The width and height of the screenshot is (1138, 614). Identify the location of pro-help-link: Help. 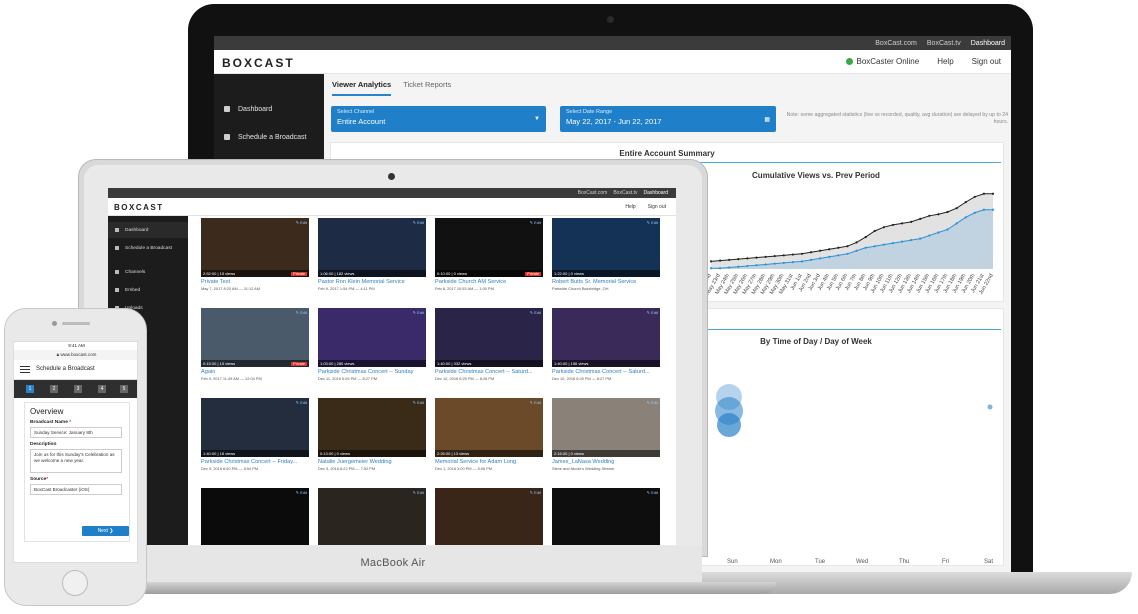
(945, 61).